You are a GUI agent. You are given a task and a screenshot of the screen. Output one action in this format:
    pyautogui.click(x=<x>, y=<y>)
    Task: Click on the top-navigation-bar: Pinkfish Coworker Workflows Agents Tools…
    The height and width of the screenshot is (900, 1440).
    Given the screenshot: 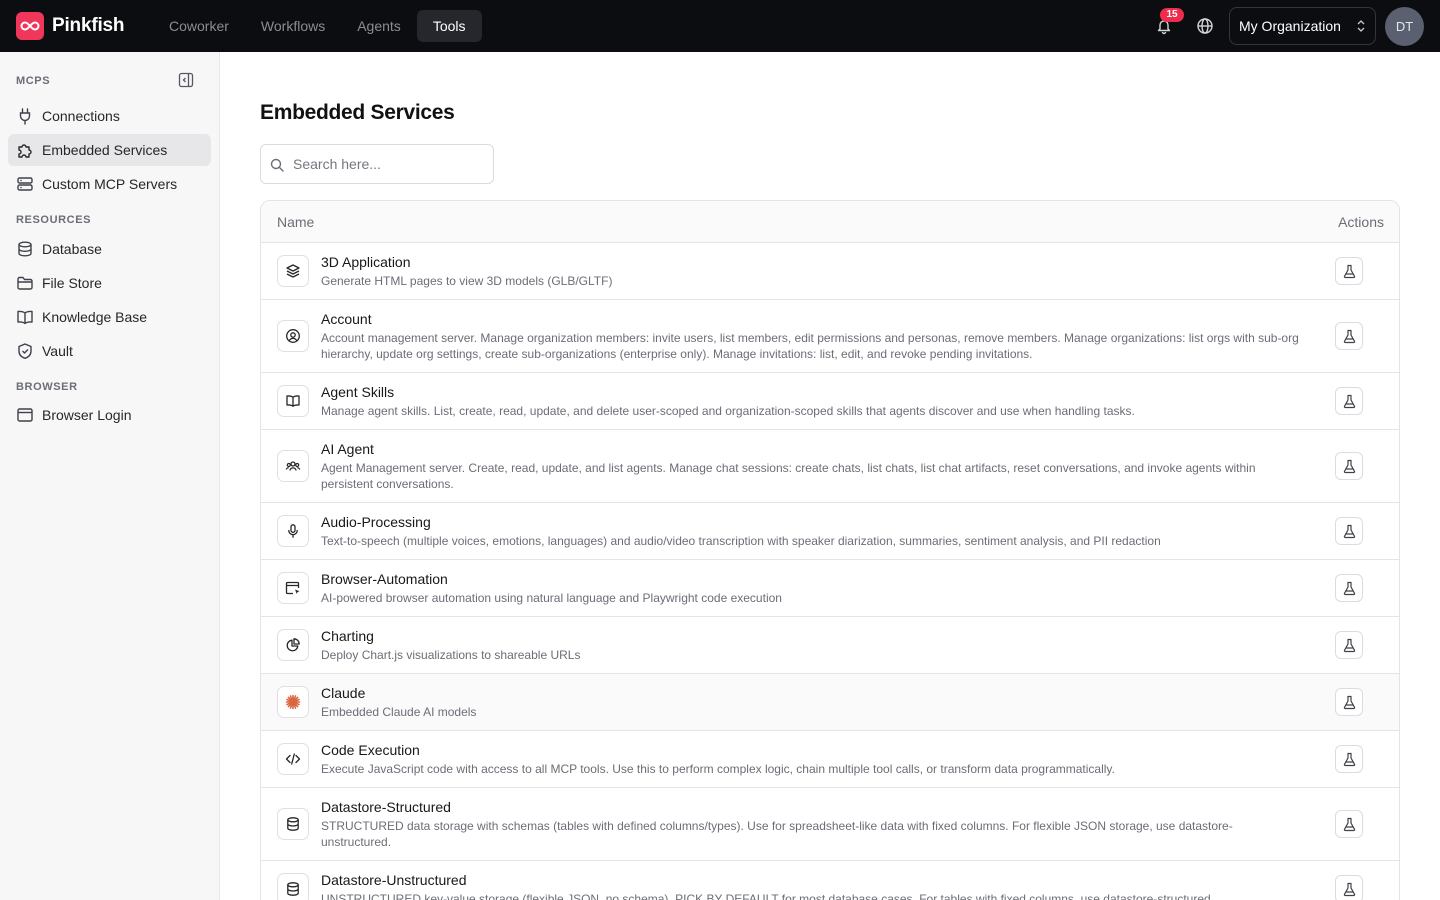 What is the action you would take?
    pyautogui.click(x=720, y=26)
    